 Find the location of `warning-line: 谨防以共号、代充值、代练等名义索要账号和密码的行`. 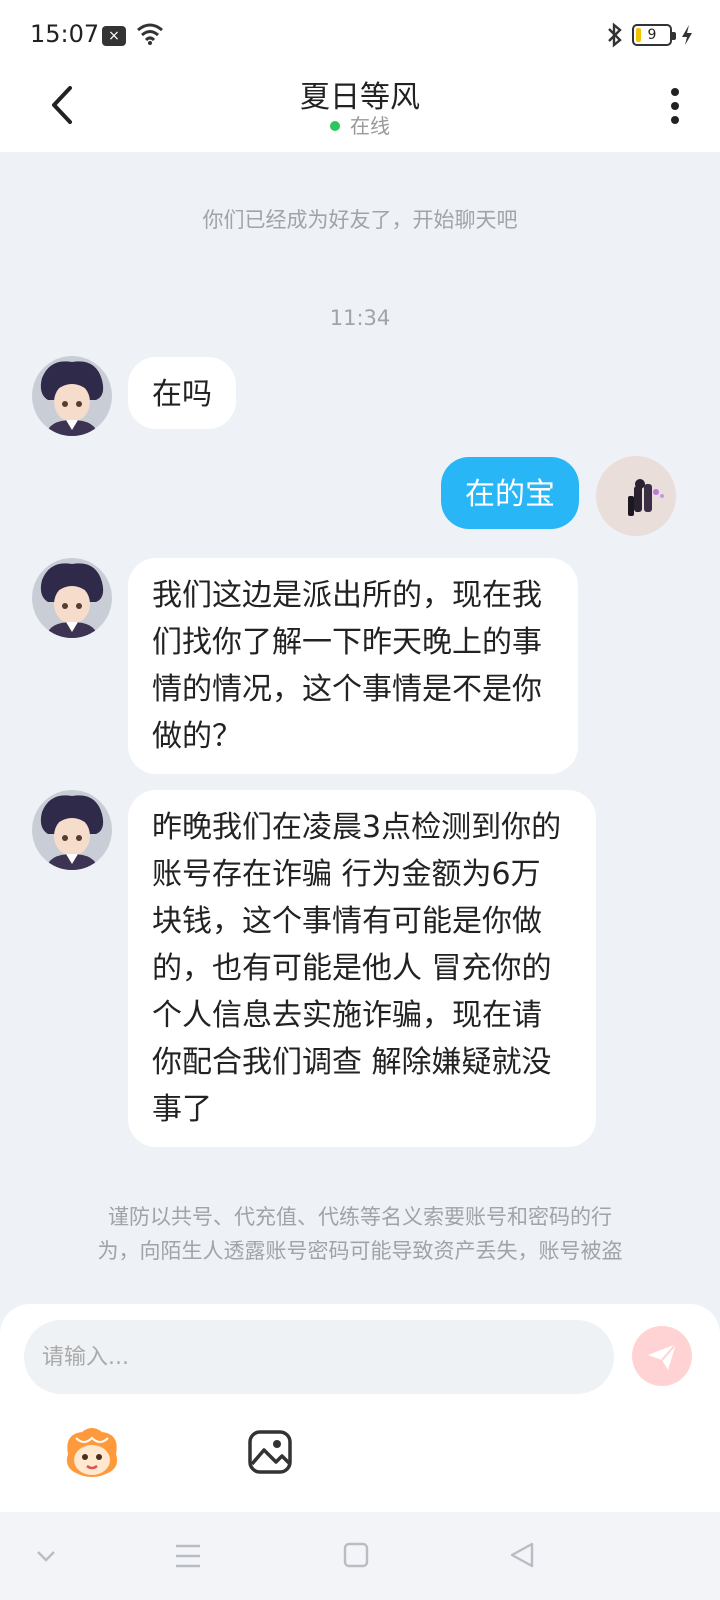

warning-line: 谨防以共号、代充值、代练等名义索要账号和密码的行 is located at coordinates (360, 1217).